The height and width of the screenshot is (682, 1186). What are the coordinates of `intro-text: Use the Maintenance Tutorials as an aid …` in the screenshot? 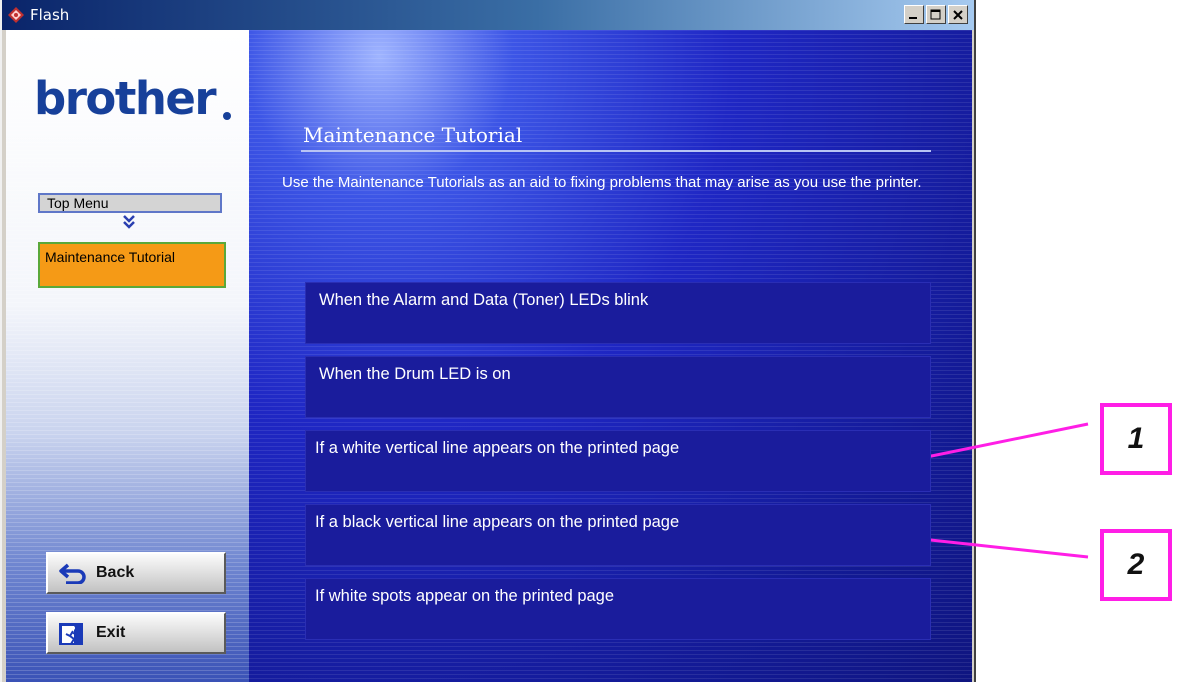 It's located at (602, 182).